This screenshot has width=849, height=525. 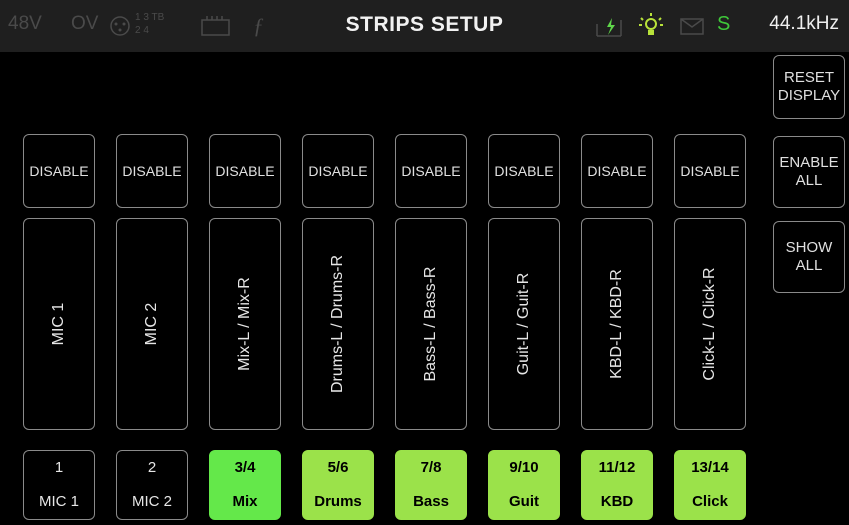 What do you see at coordinates (524, 467) in the screenshot?
I see `channel-number: 9/10` at bounding box center [524, 467].